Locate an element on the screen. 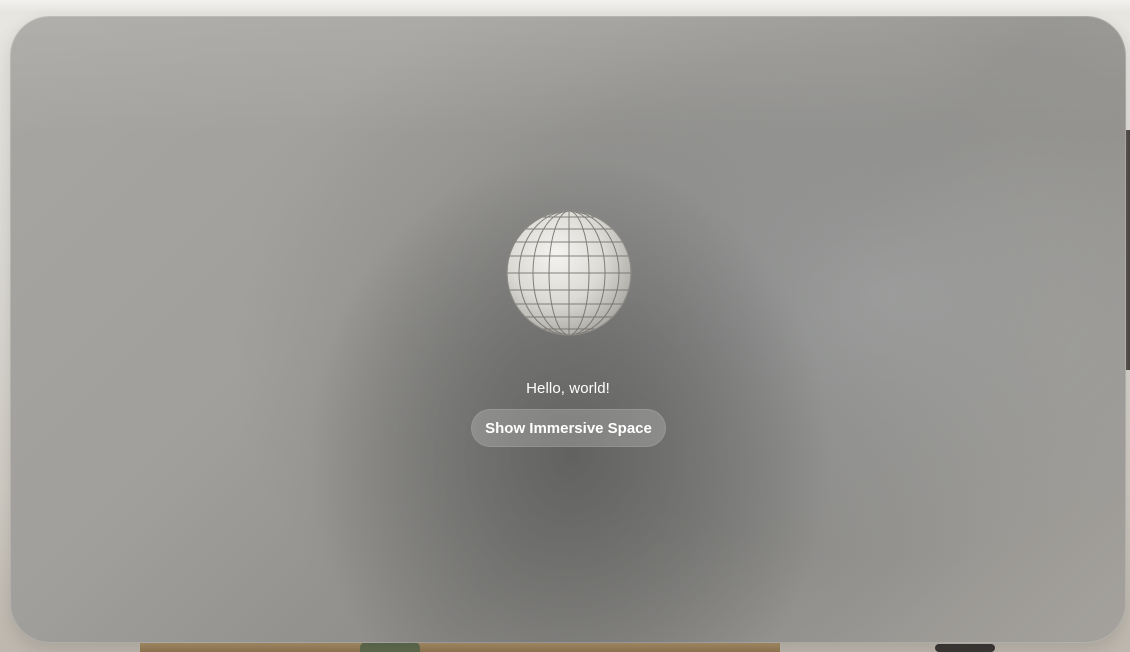 This screenshot has height=652, width=1130. plant is located at coordinates (390, 647).